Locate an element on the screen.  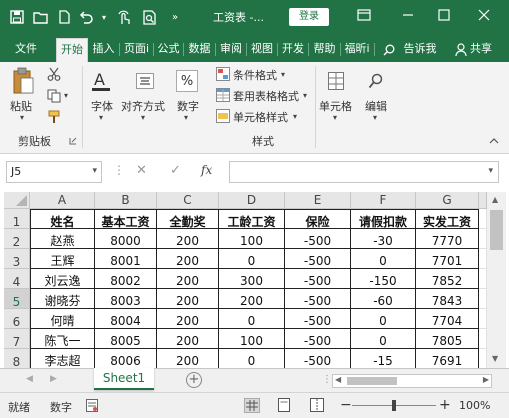
table-cell: 7770 is located at coordinates (447, 239).